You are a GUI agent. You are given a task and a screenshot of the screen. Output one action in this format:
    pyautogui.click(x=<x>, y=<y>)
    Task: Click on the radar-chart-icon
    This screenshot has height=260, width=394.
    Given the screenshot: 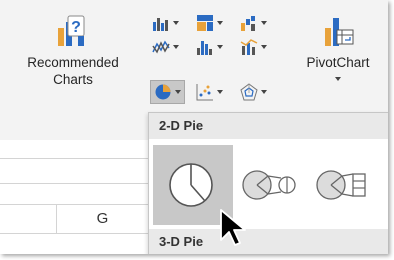 What is the action you would take?
    pyautogui.click(x=249, y=92)
    